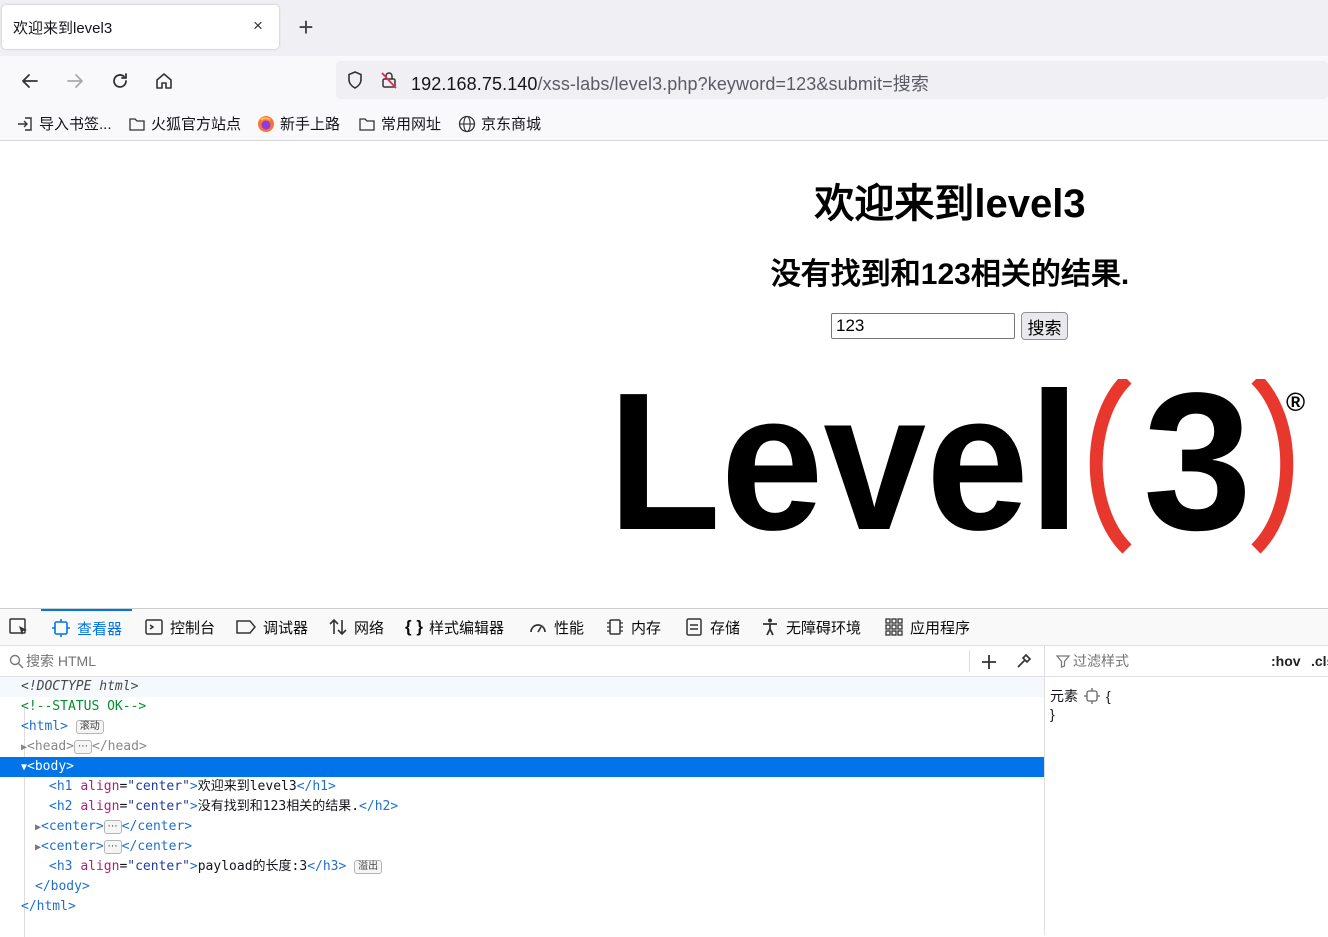 The height and width of the screenshot is (937, 1328). I want to click on reload-button, so click(120, 81).